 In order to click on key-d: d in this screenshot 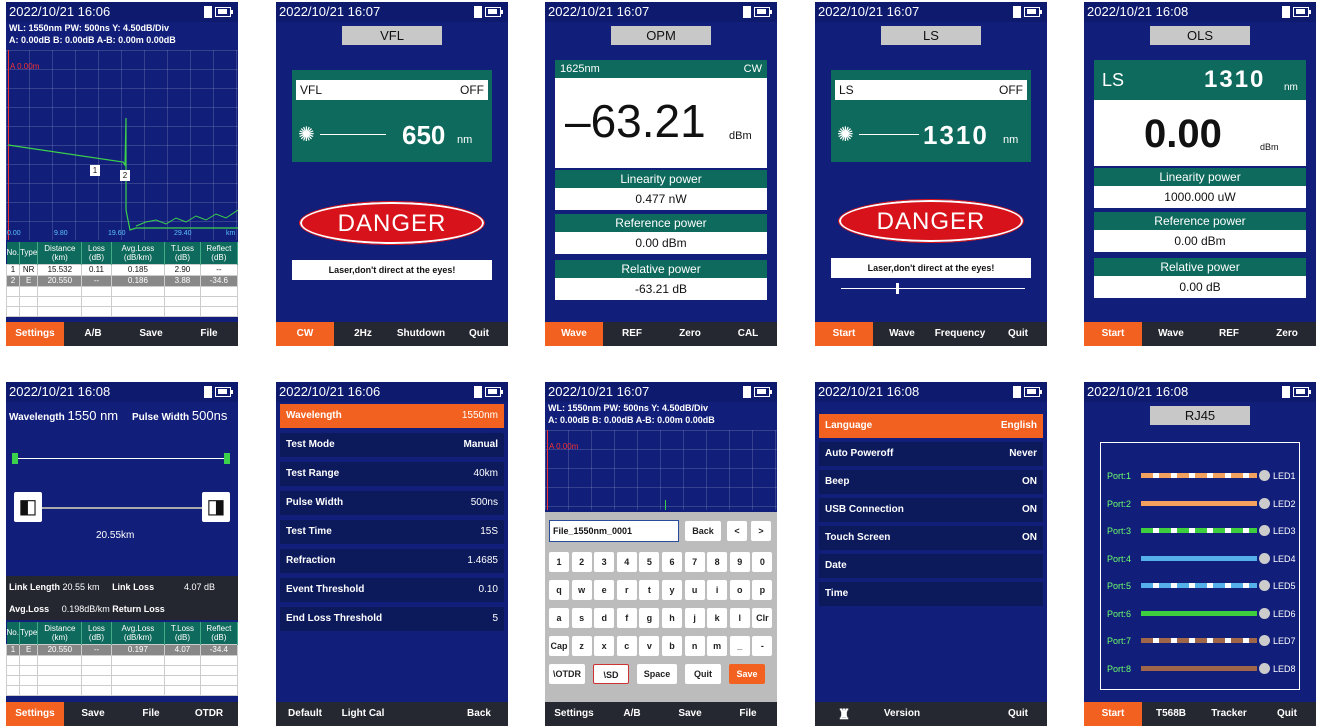, I will do `click(604, 618)`.